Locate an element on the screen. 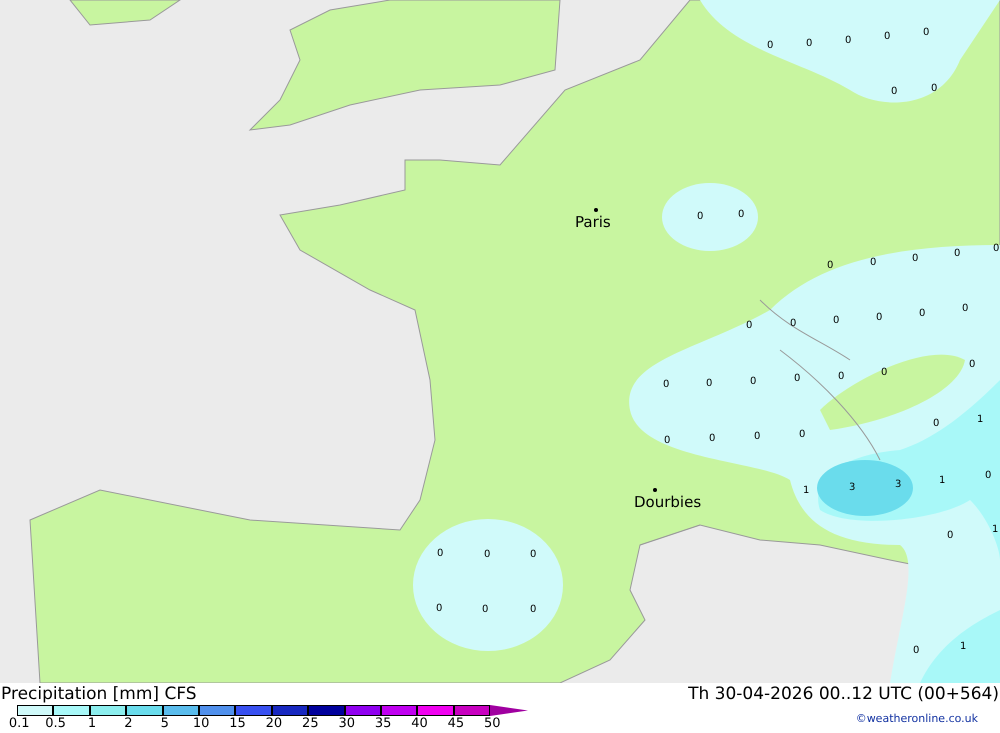  scale-tick-label: 30 is located at coordinates (346, 723).